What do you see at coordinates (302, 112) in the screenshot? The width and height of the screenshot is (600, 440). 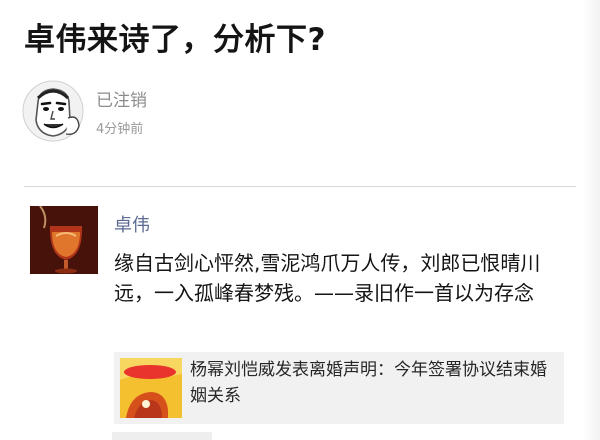 I see `author-row: 已注销 4分钟前` at bounding box center [302, 112].